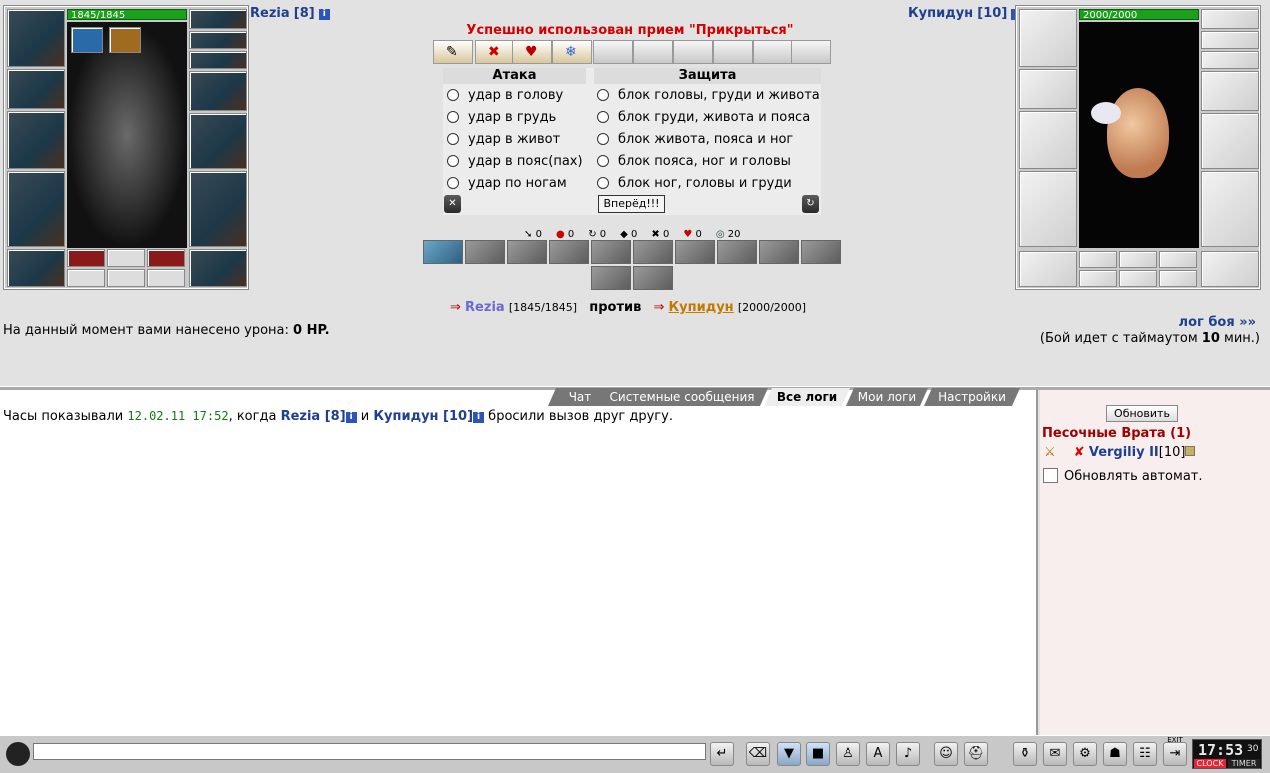 Image resolution: width=1270 pixels, height=773 pixels. I want to click on filter-icon: ▼, so click(789, 754).